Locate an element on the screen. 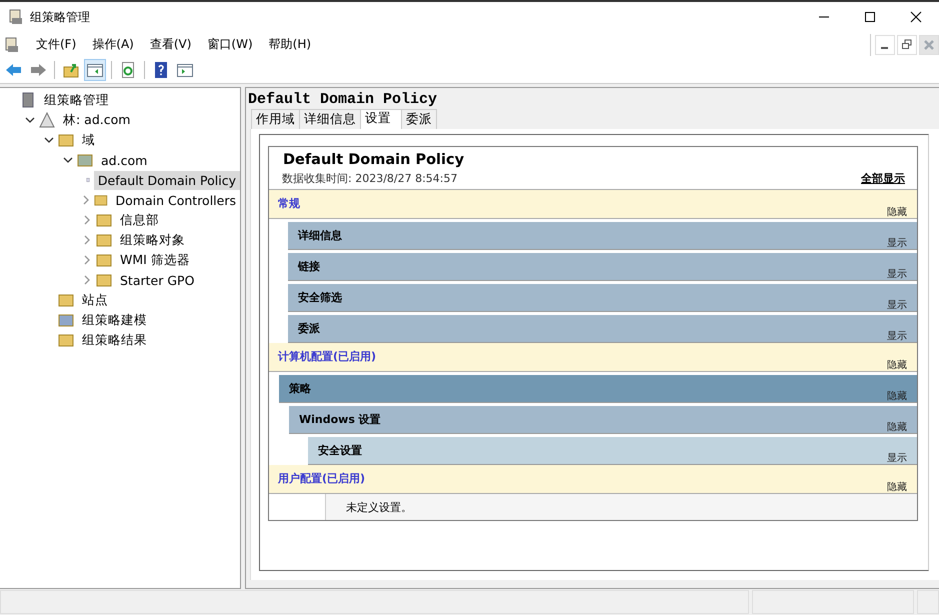 The height and width of the screenshot is (615, 939). section-title: Windows 设置 is located at coordinates (340, 420).